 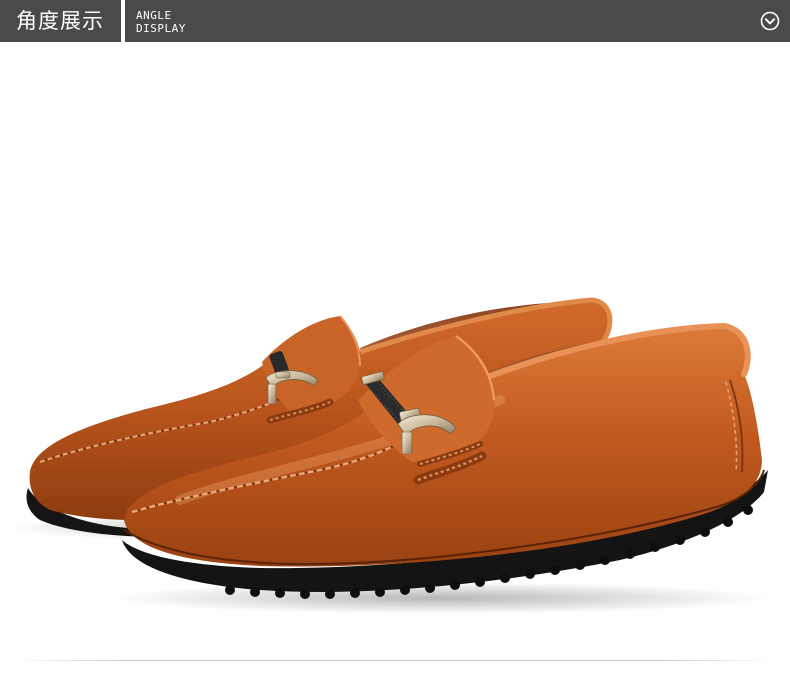 I want to click on bottom-divider, so click(x=395, y=660).